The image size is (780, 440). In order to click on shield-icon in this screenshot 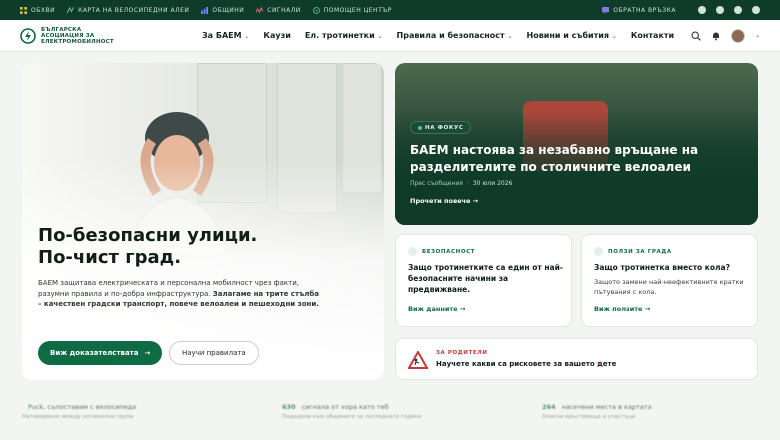, I will do `click(412, 251)`.